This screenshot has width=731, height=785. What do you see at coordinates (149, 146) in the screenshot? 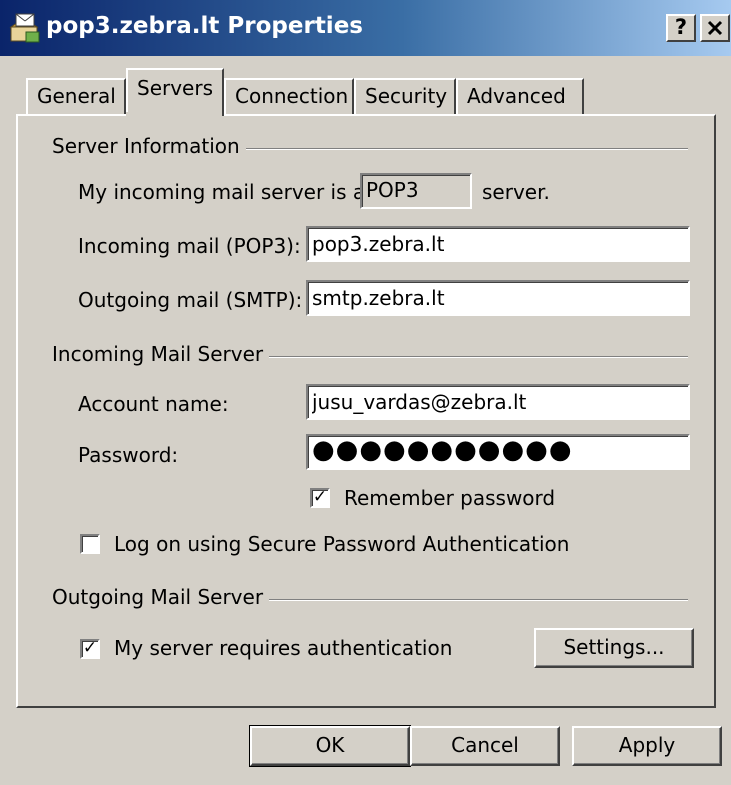
I see `server-information-heading: Server Information` at bounding box center [149, 146].